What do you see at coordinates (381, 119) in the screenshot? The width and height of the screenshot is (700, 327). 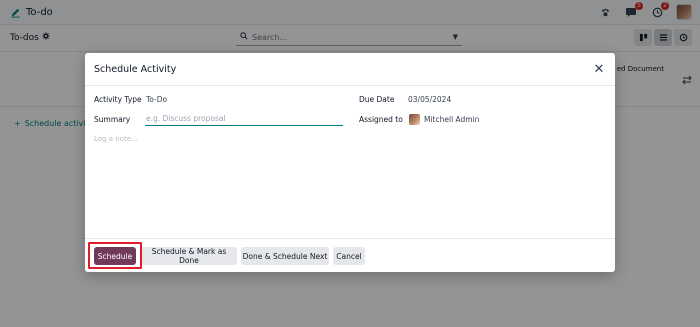 I see `assigned-to-label: Assigned to` at bounding box center [381, 119].